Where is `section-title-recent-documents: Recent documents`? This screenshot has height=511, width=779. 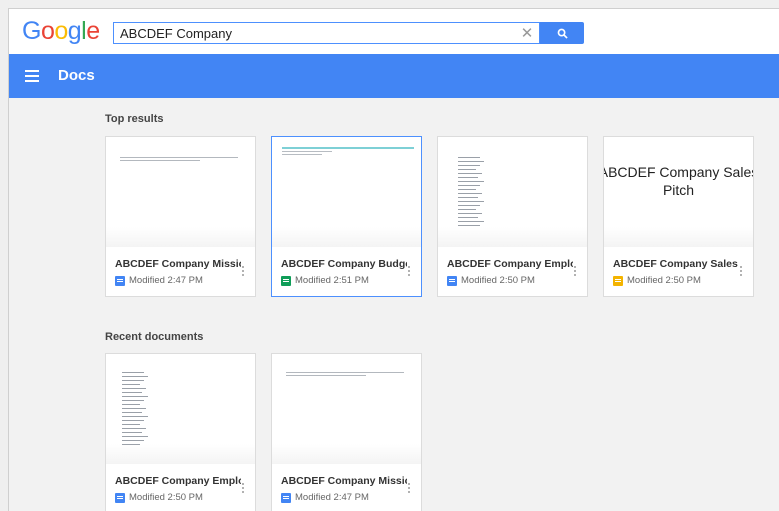
section-title-recent-documents: Recent documents is located at coordinates (154, 337).